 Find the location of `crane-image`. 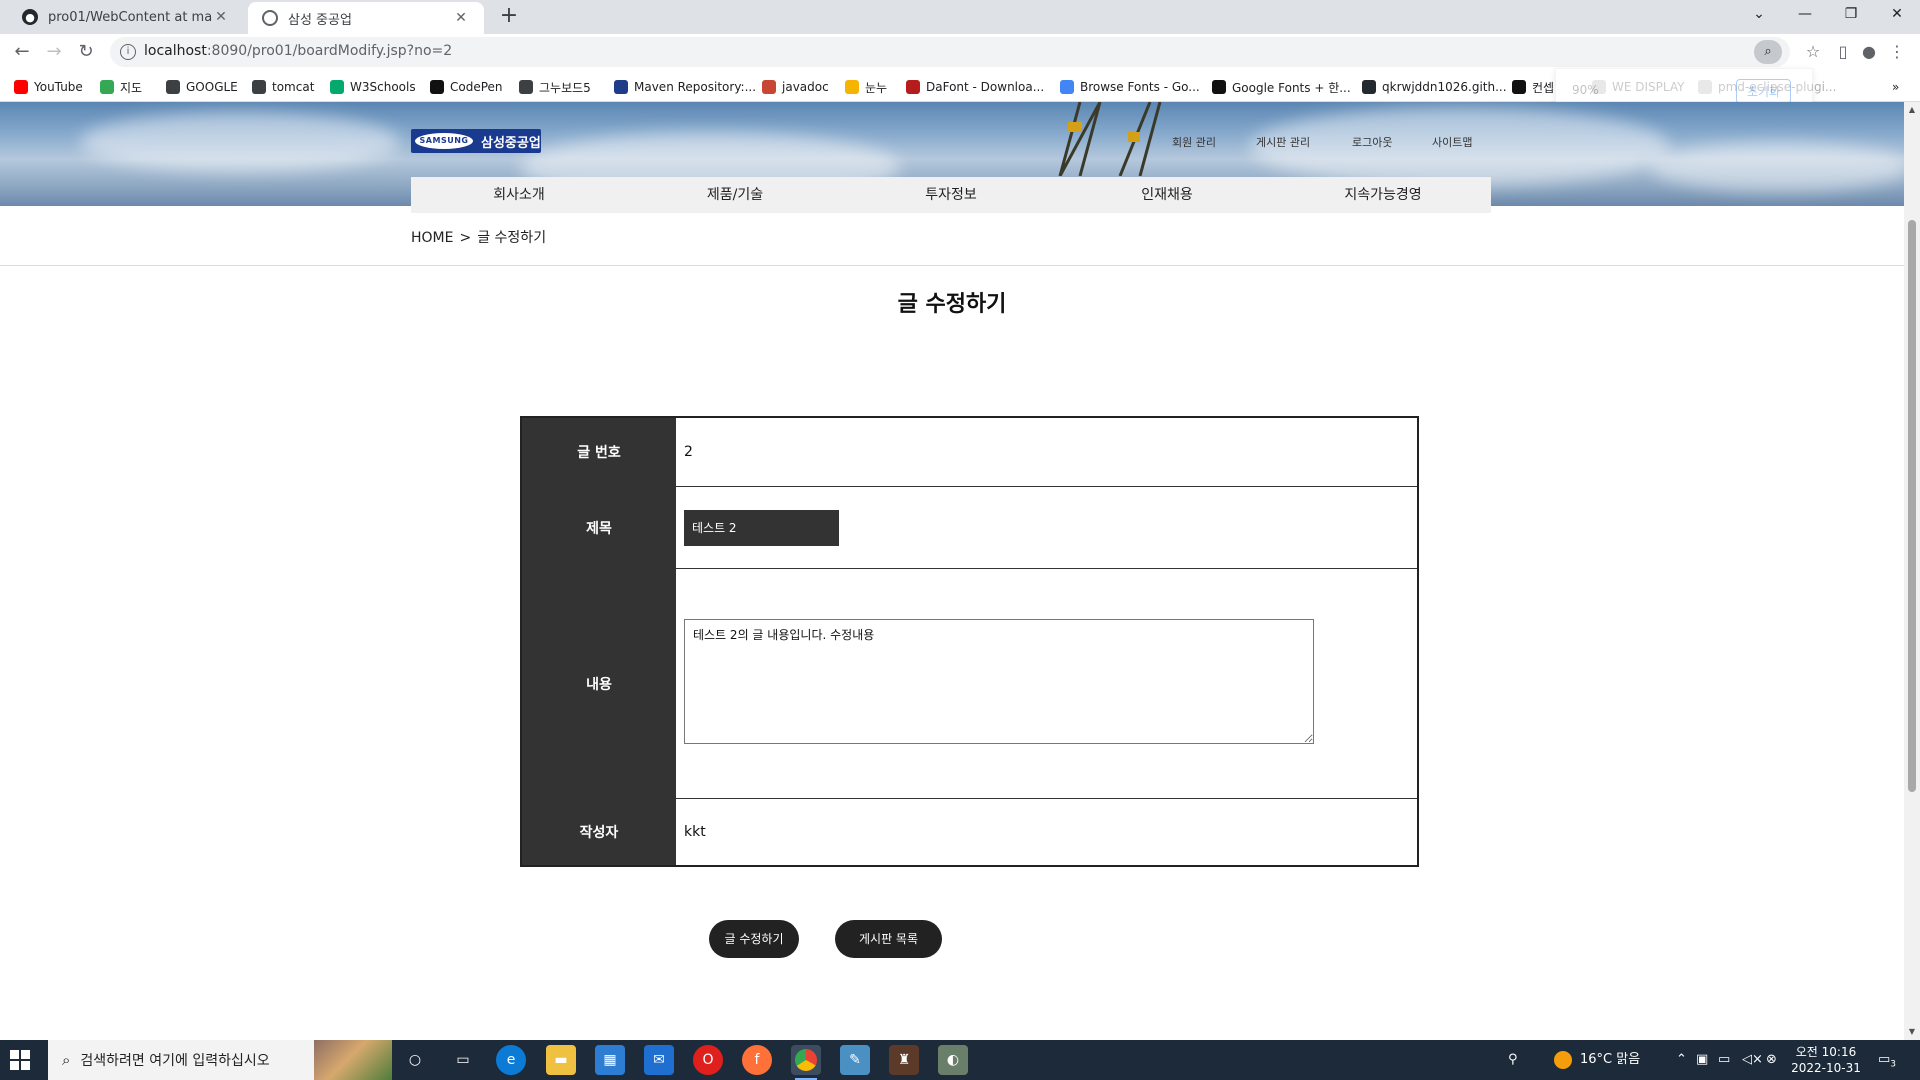

crane-image is located at coordinates (1110, 139).